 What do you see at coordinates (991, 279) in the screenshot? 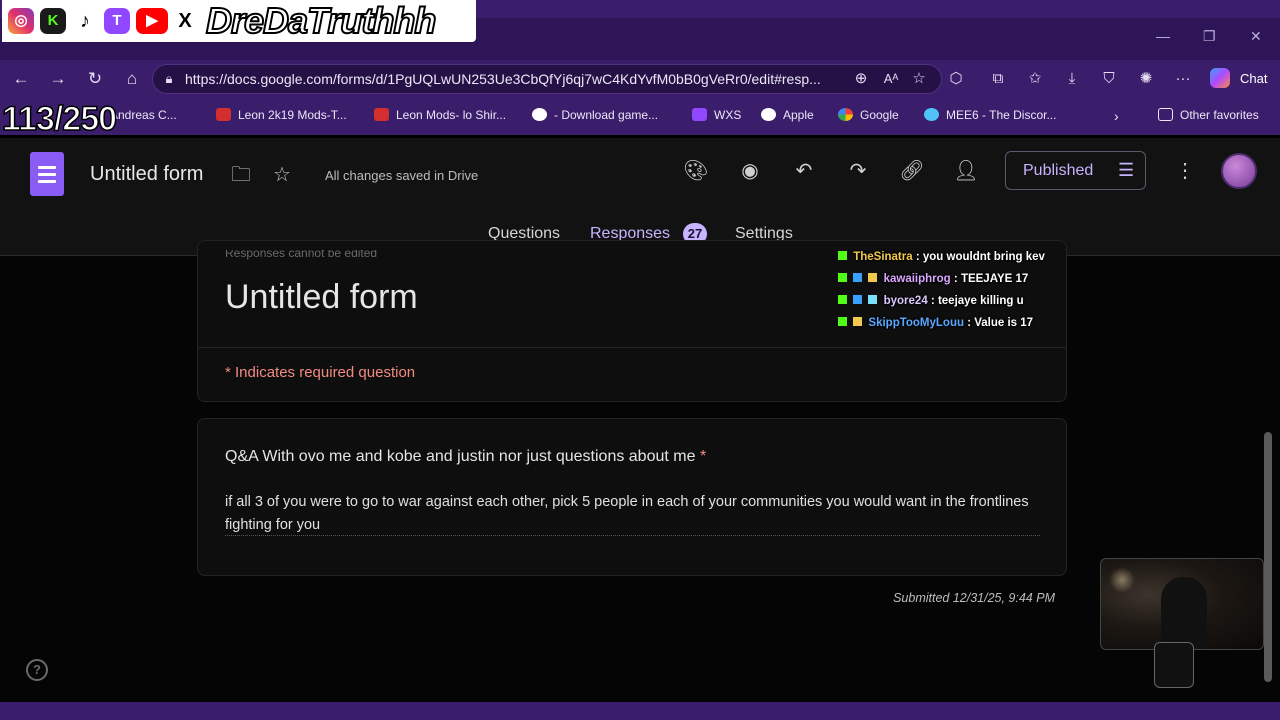
I see `chat-text: : TEEJAYE 17` at bounding box center [991, 279].